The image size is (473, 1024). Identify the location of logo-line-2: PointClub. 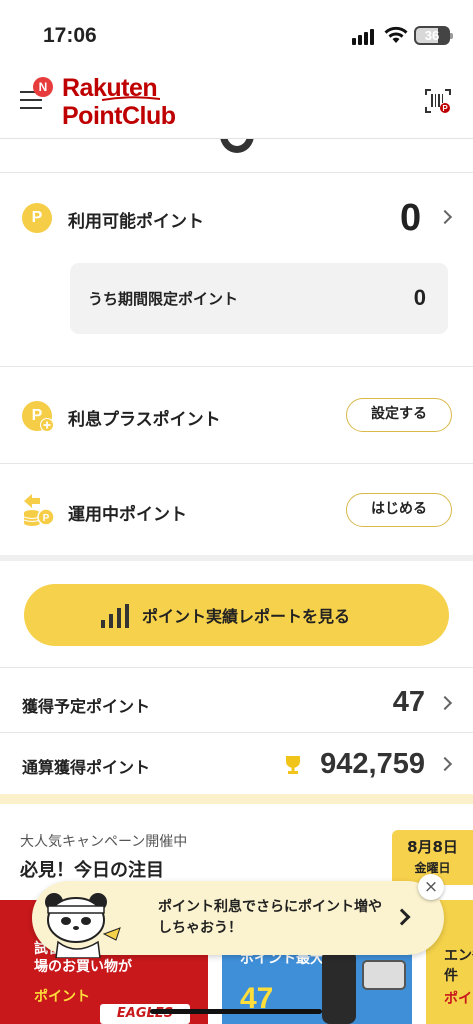
(119, 116).